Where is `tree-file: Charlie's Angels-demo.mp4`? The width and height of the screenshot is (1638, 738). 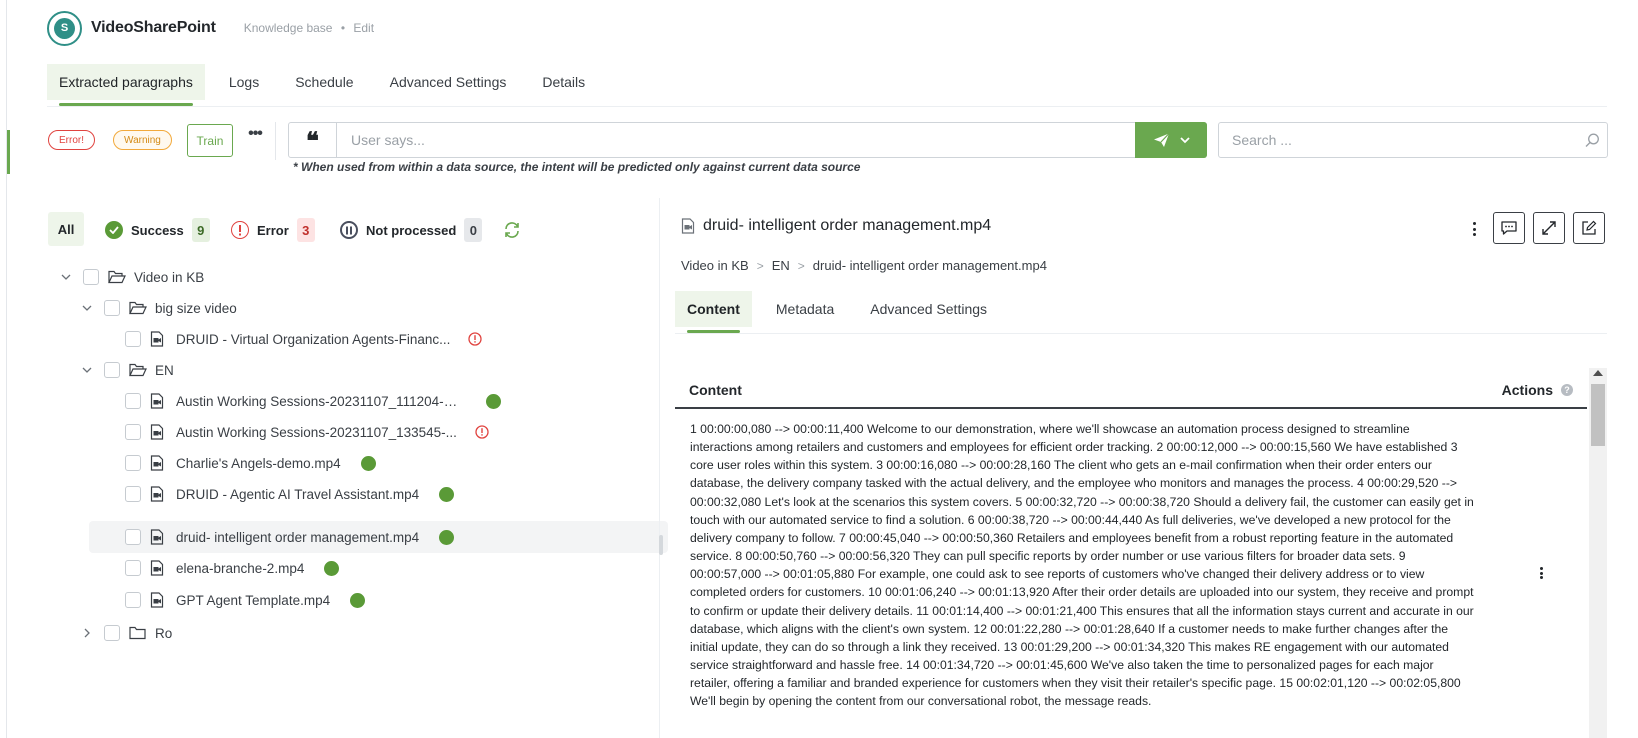
tree-file: Charlie's Angels-demo.mp4 is located at coordinates (250, 463).